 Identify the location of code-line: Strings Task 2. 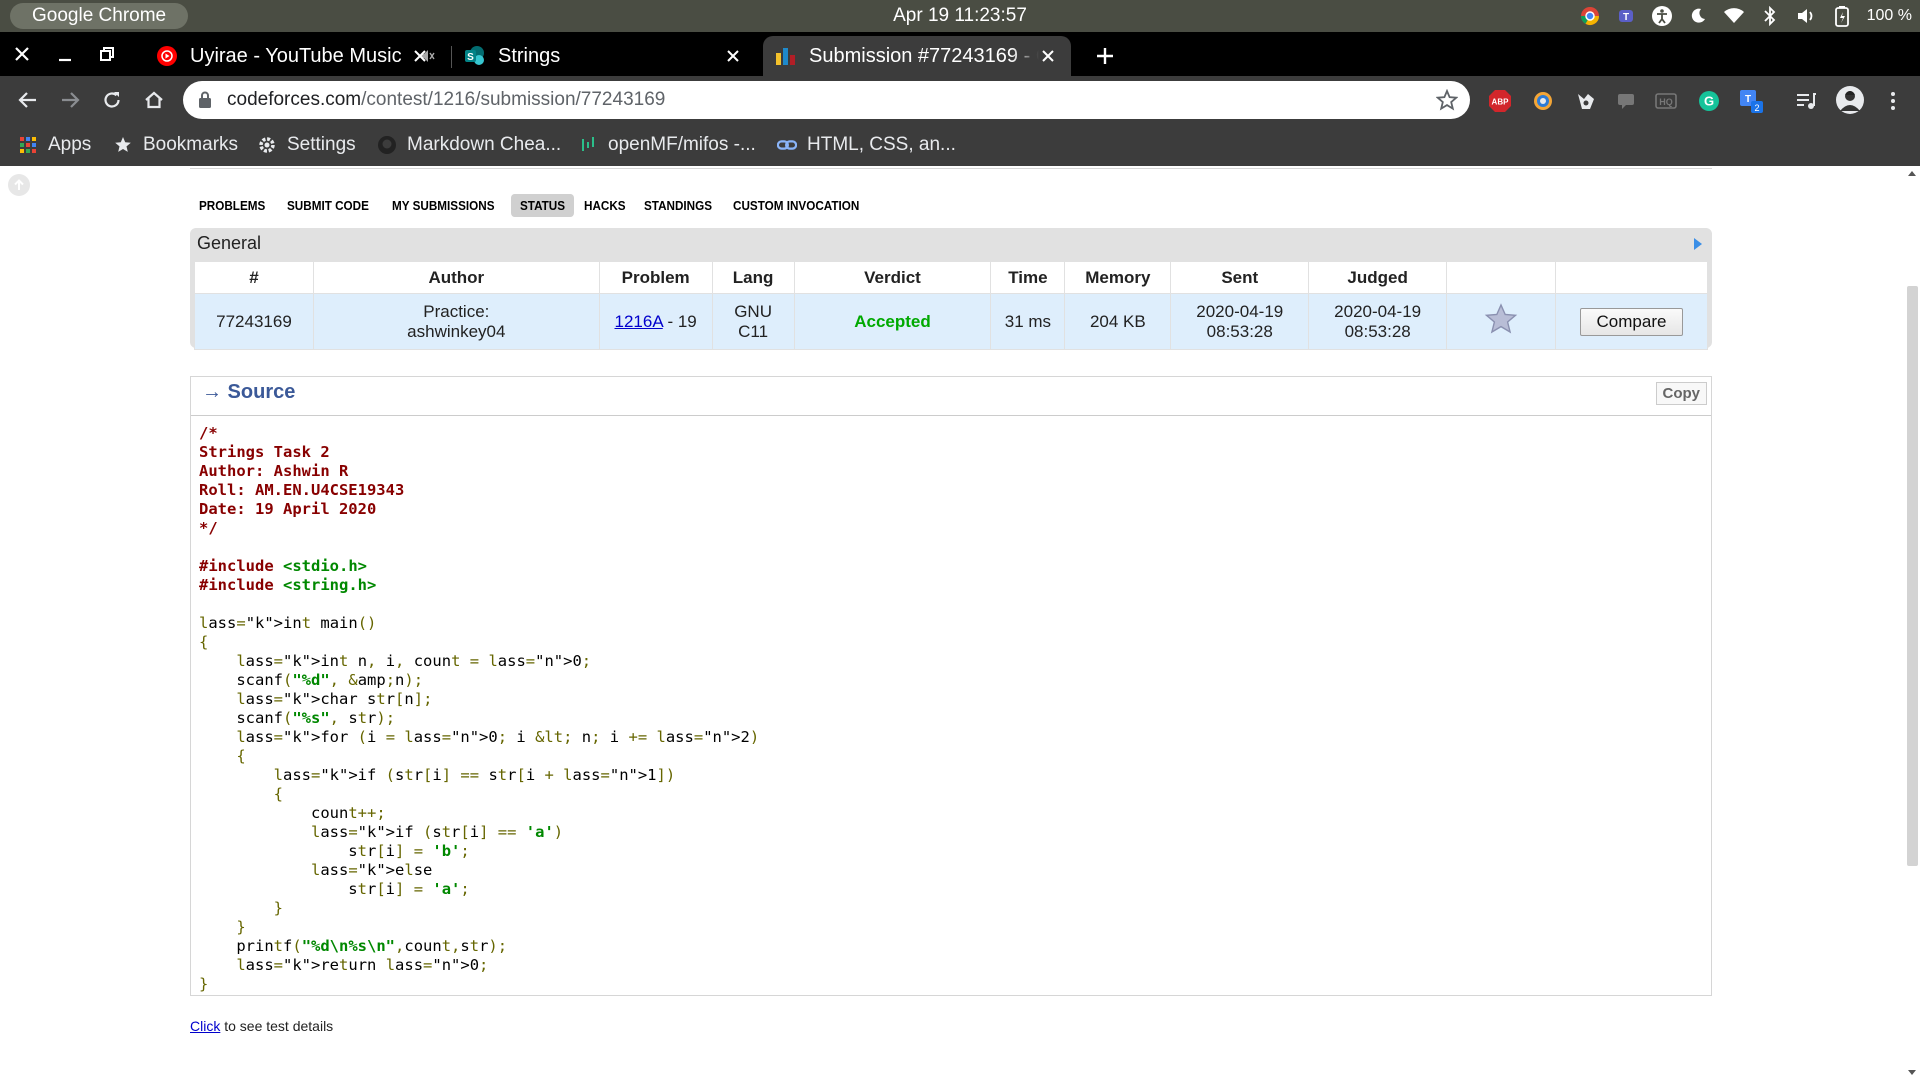
(264, 452).